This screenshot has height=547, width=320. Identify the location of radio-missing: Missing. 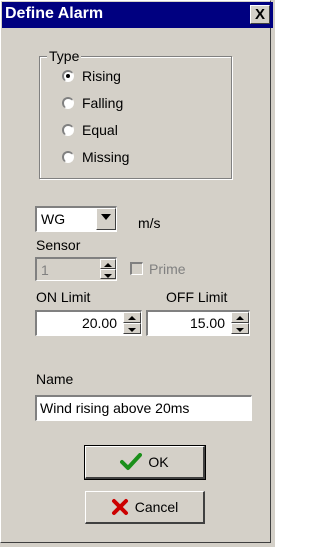
(95, 157).